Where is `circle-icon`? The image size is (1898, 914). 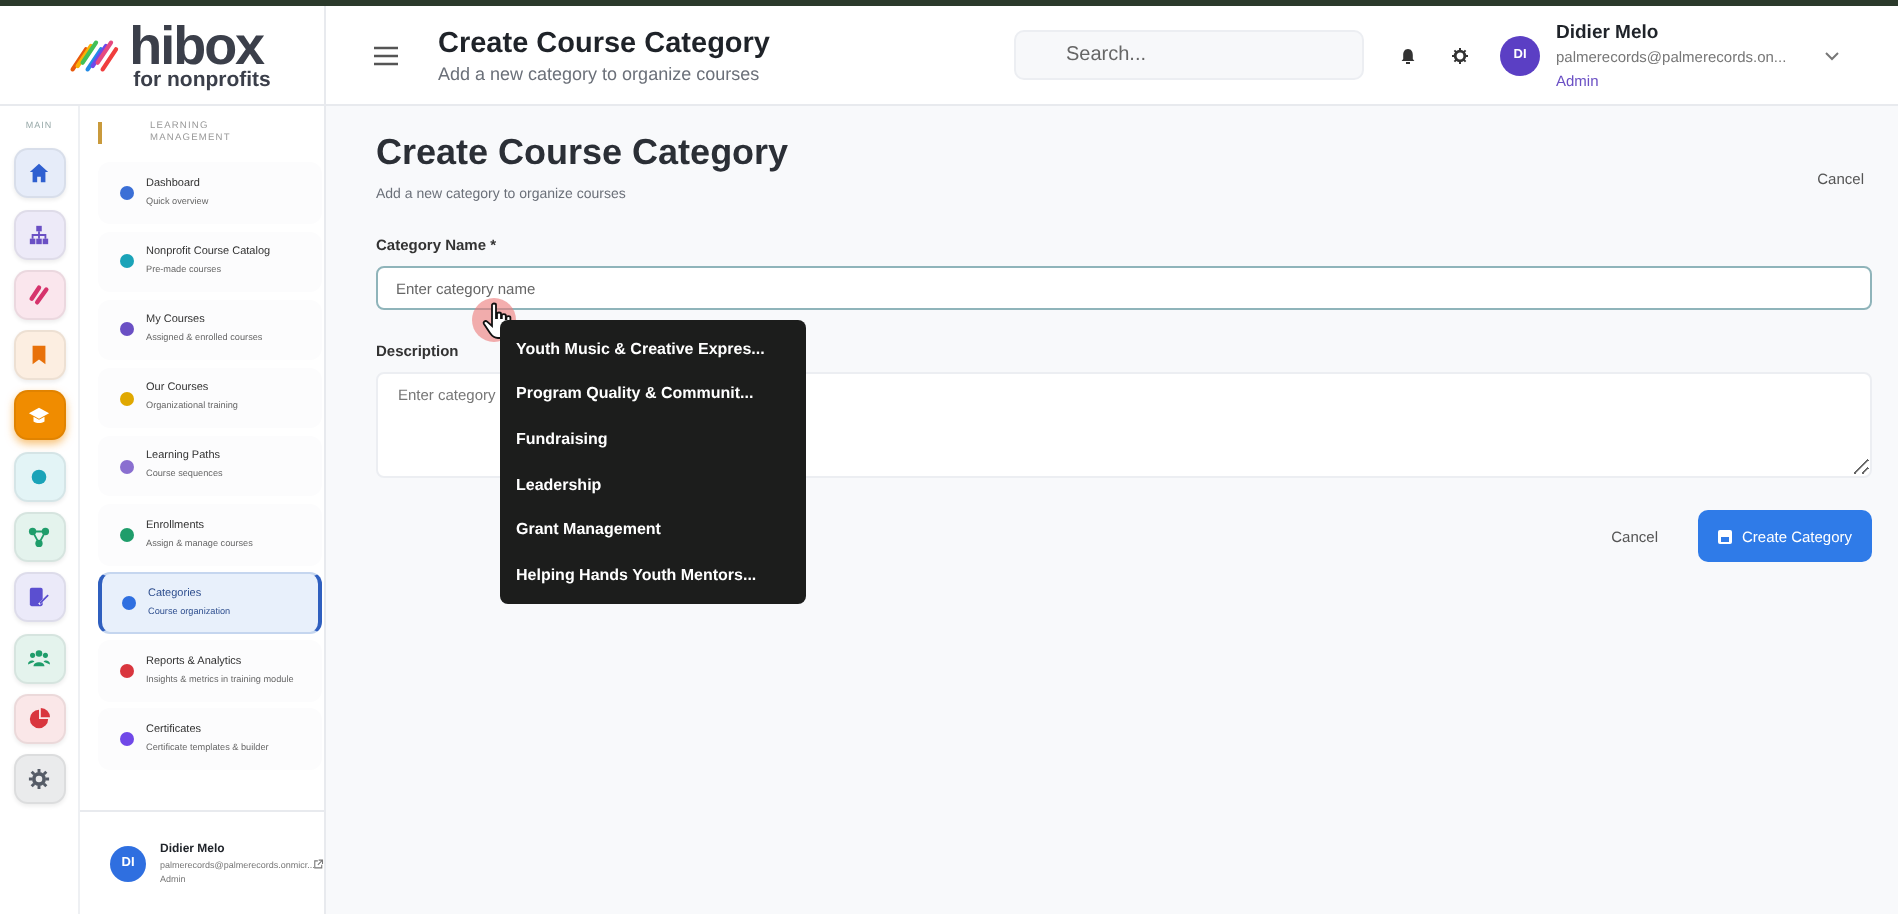 circle-icon is located at coordinates (39, 476).